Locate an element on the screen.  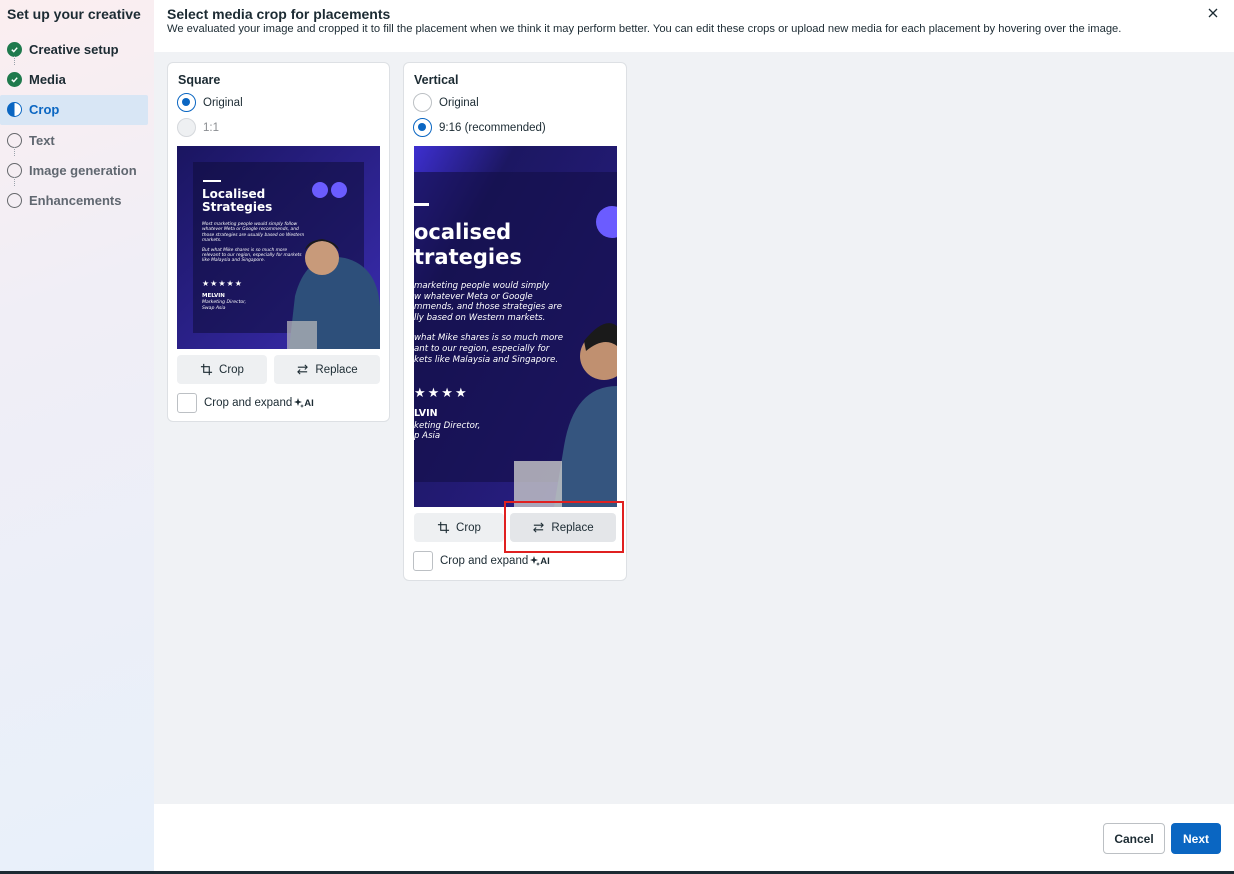
step-label: Enhancements is located at coordinates (75, 201).